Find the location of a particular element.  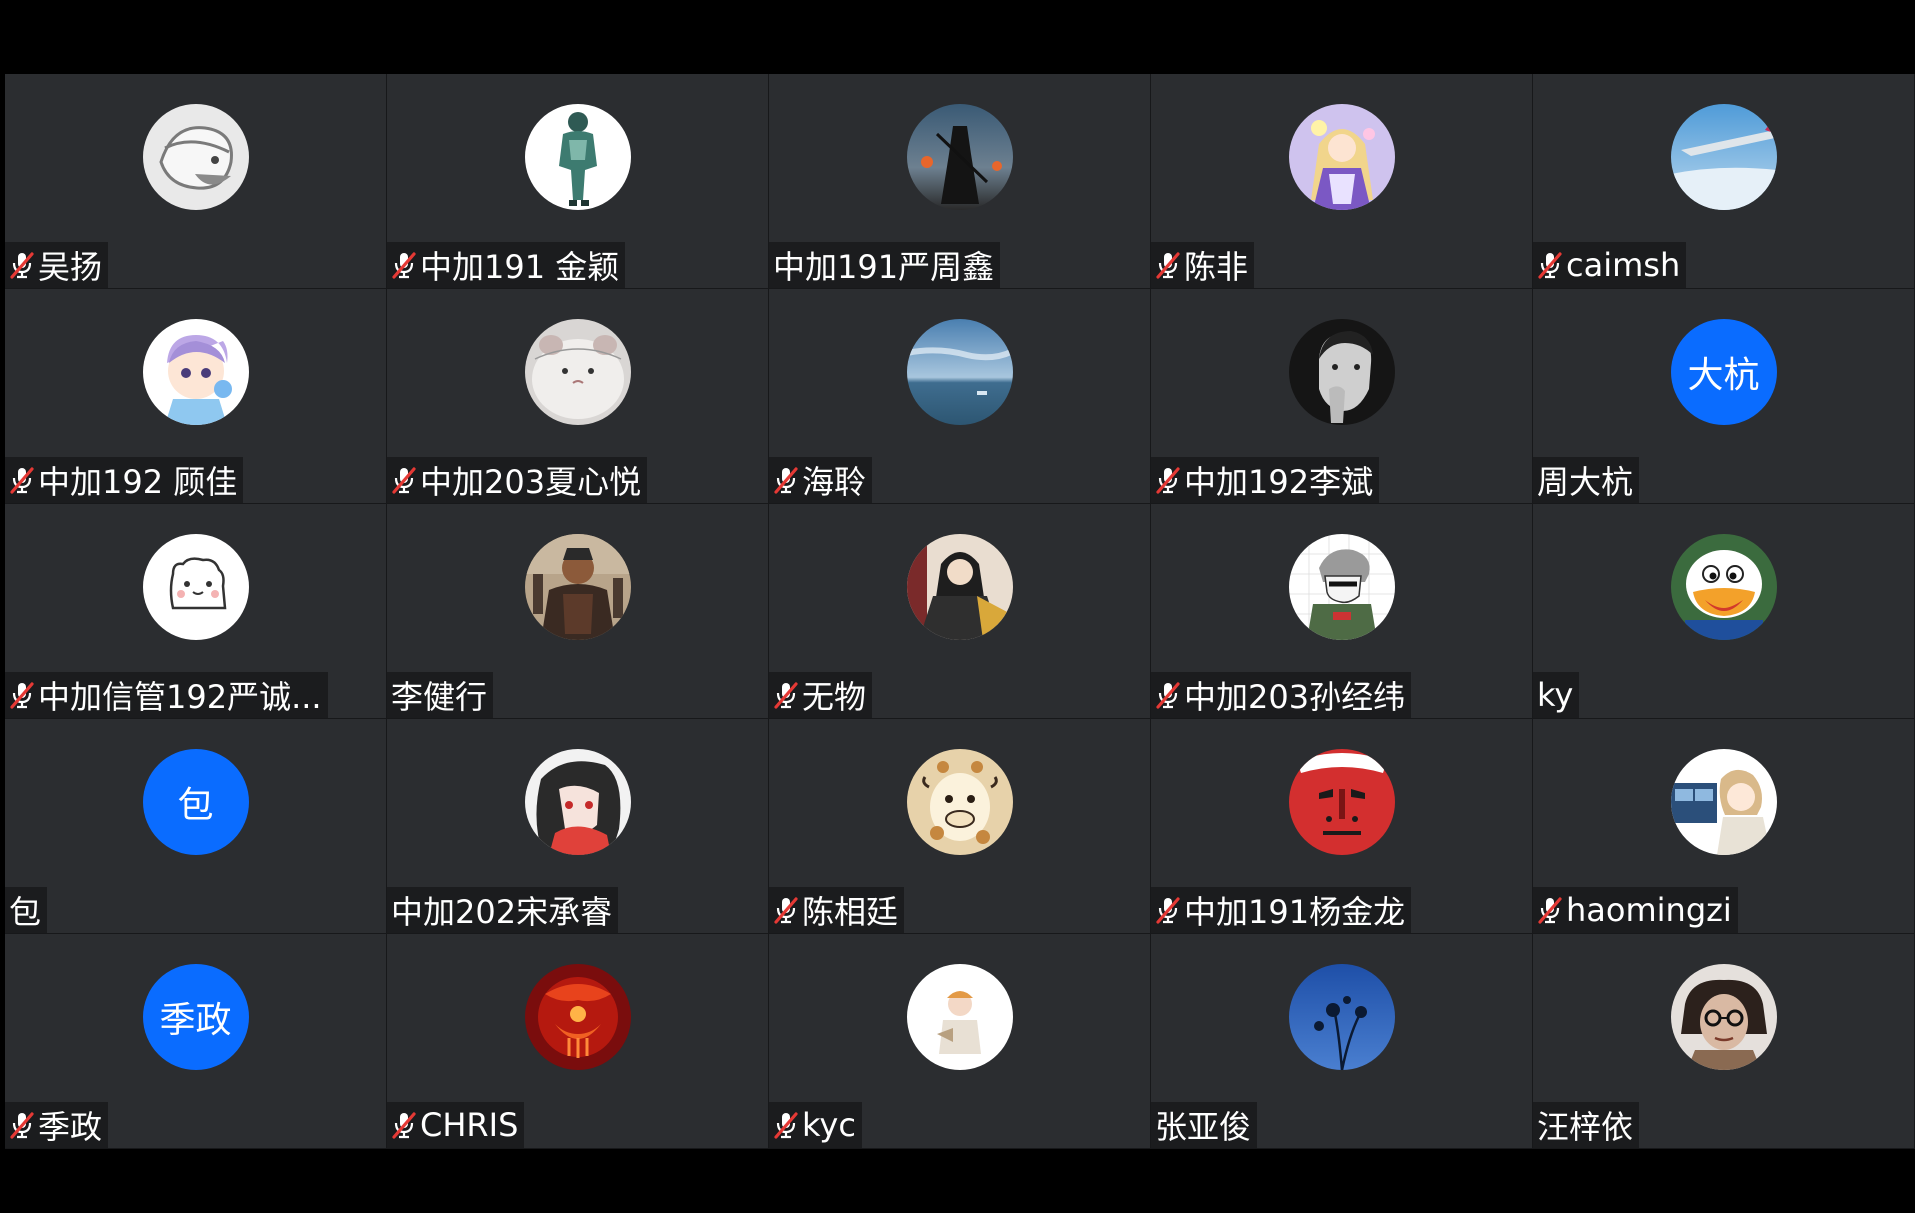

participant-name: 吴扬 is located at coordinates (70, 267).